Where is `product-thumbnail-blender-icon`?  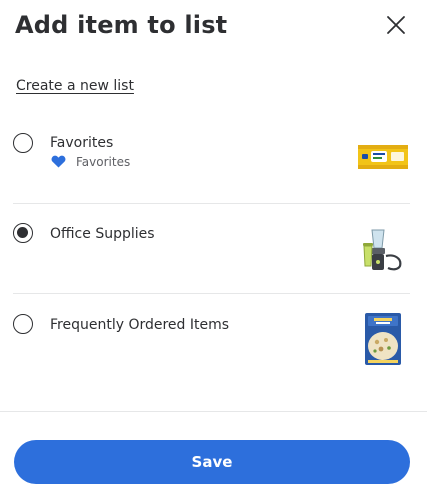
product-thumbnail-blender-icon is located at coordinates (382, 250).